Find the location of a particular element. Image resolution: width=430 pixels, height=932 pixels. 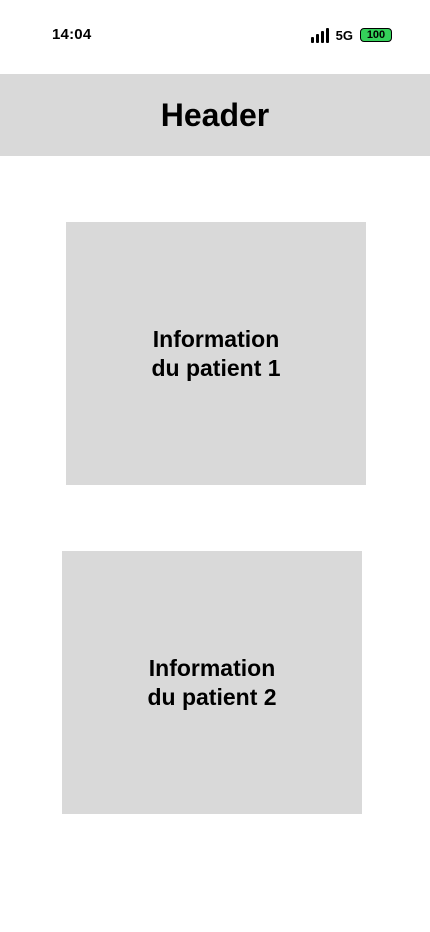

status-indicators: 5G 100 is located at coordinates (351, 35).